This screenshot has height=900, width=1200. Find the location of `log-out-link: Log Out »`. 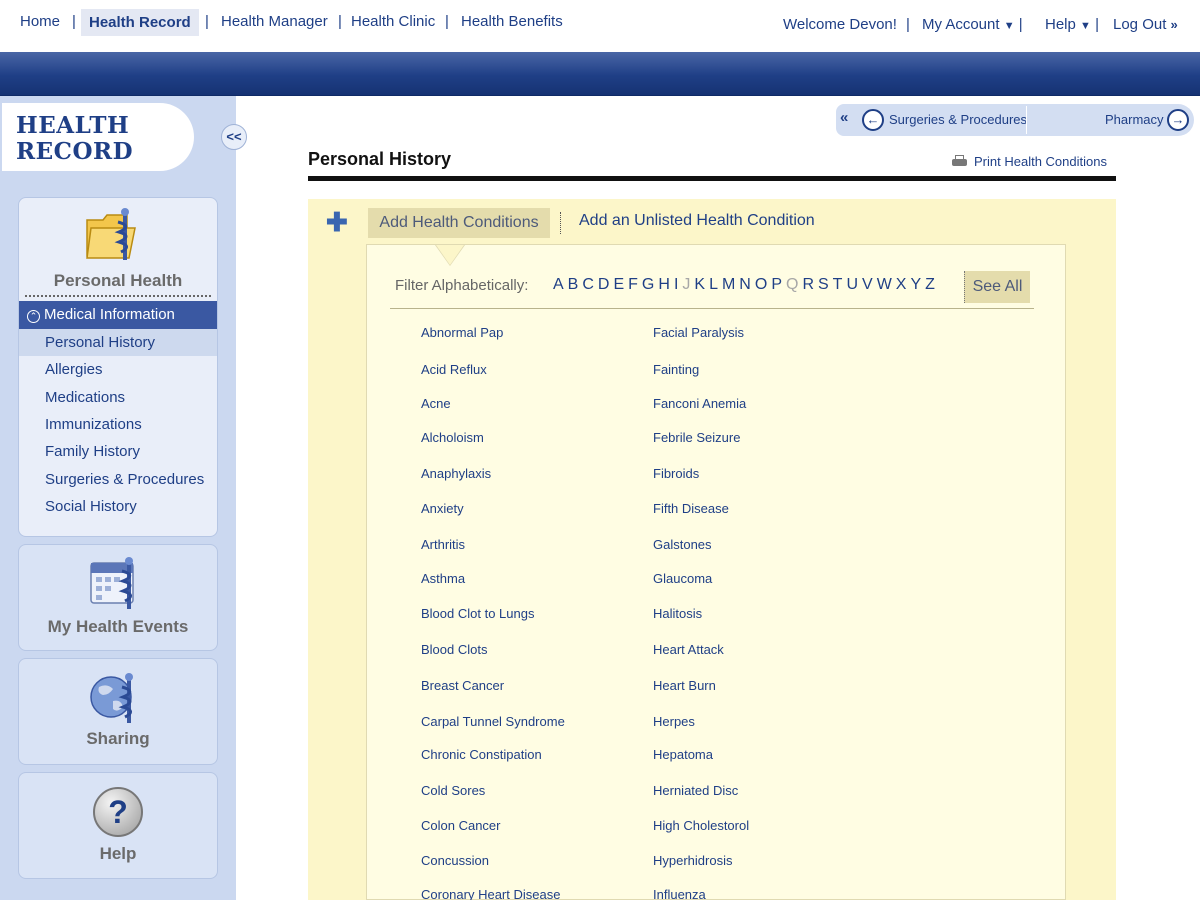

log-out-link: Log Out » is located at coordinates (1145, 24).